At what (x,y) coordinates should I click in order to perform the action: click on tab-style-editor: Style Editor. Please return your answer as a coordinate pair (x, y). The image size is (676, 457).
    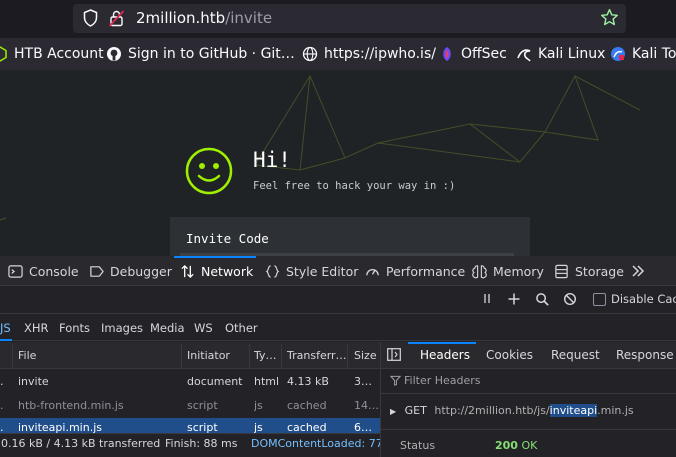
    Looking at the image, I should click on (311, 271).